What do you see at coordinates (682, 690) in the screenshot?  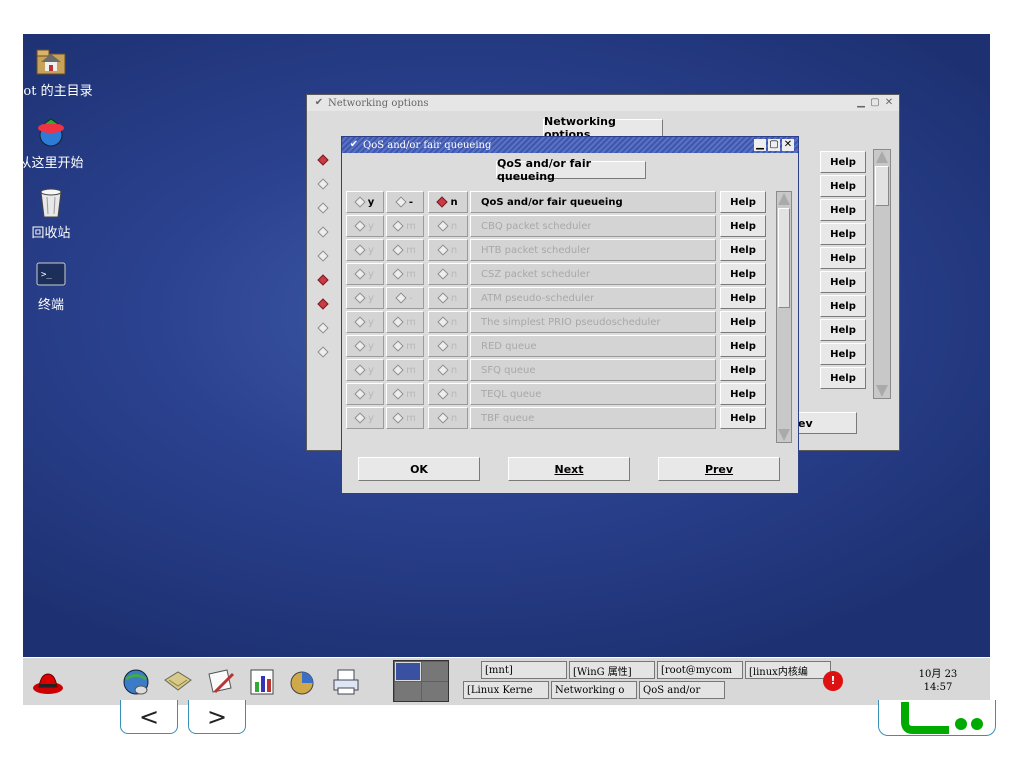 I see `taskbar-task: QoS and/or` at bounding box center [682, 690].